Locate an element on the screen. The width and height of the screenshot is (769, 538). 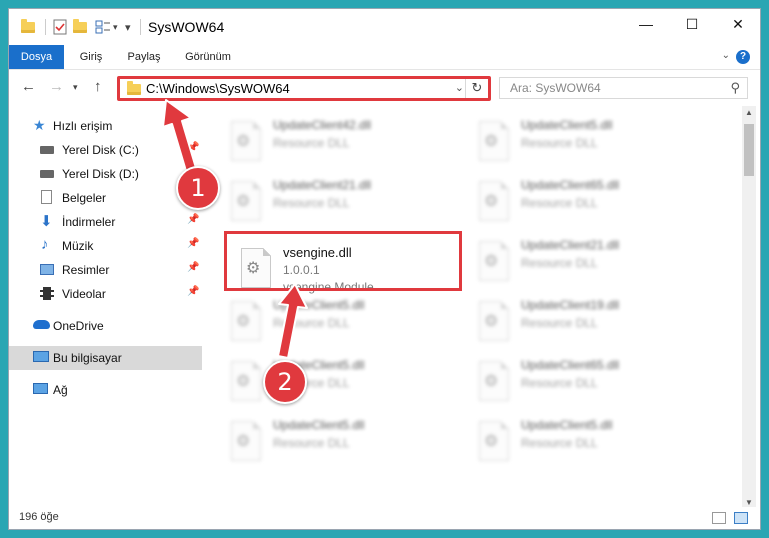
file-name: UpdateClient65.dll is located at coordinates (570, 185).